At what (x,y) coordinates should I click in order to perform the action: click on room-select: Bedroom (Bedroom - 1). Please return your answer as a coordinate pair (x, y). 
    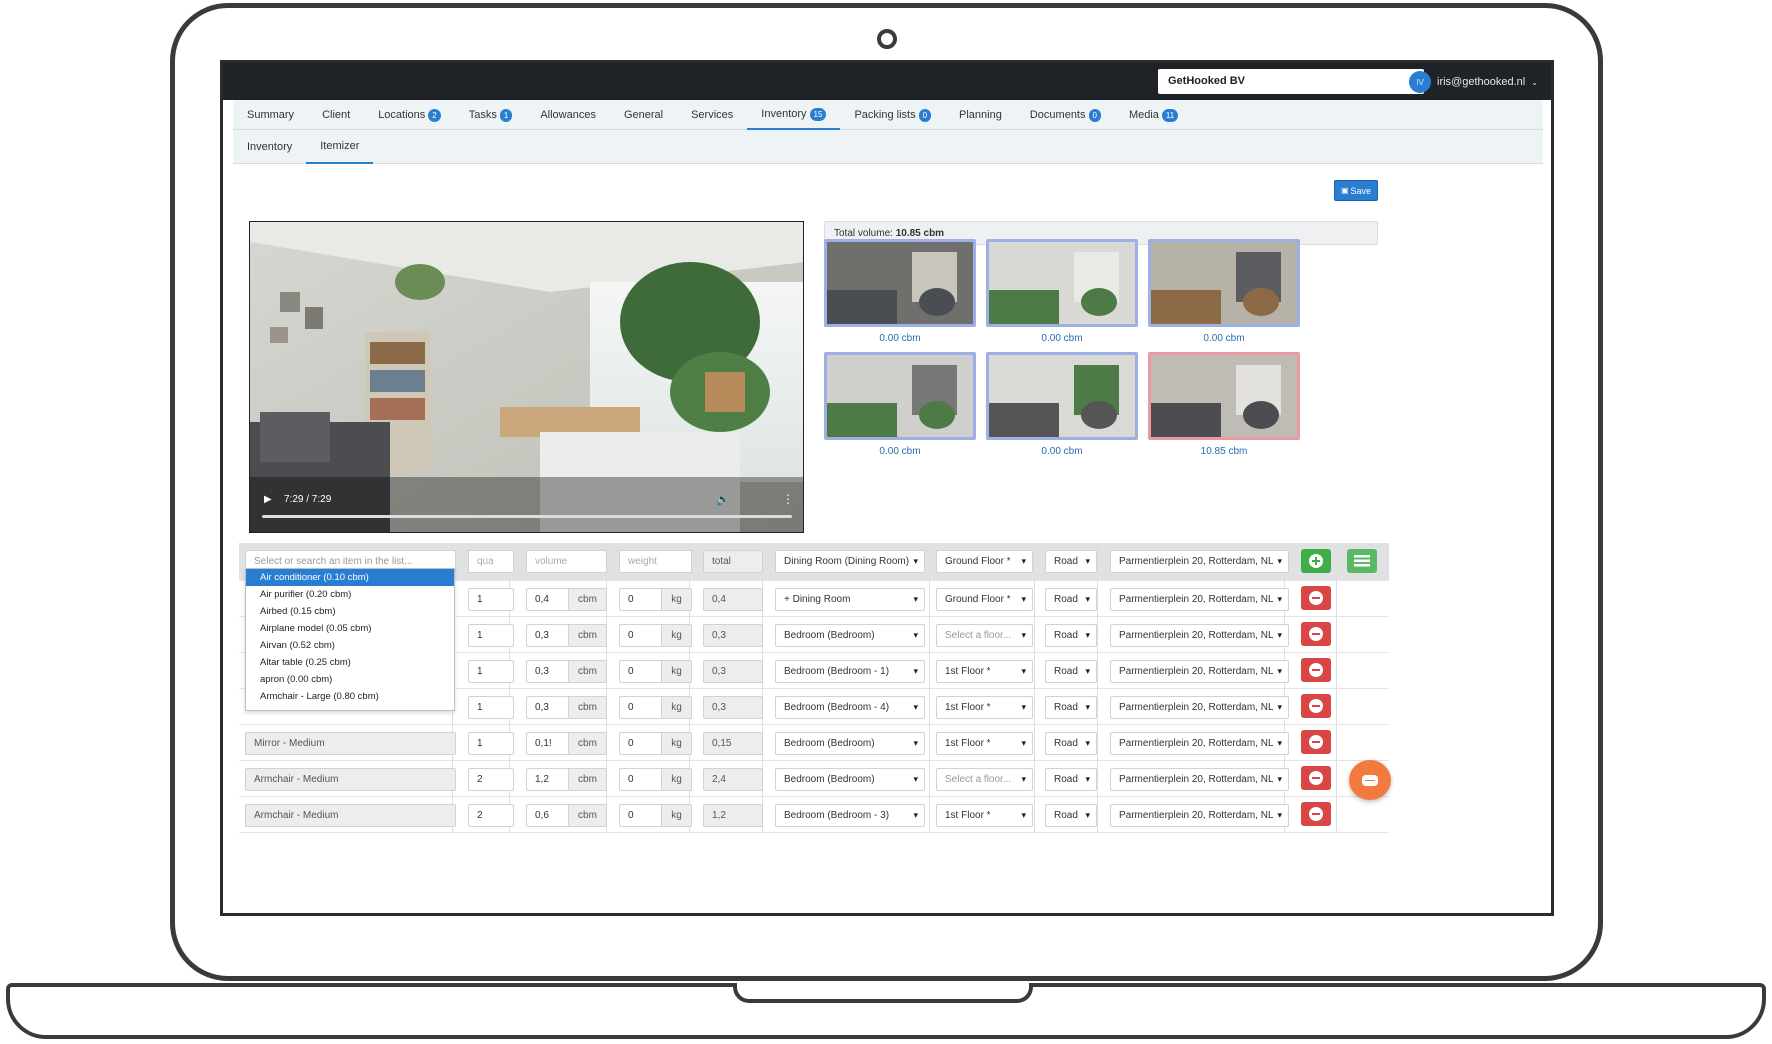
    Looking at the image, I should click on (850, 671).